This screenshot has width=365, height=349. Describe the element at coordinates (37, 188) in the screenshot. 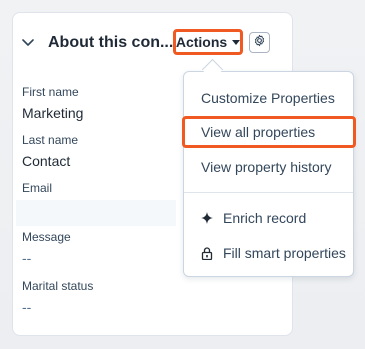

I see `field-label: Email` at that location.